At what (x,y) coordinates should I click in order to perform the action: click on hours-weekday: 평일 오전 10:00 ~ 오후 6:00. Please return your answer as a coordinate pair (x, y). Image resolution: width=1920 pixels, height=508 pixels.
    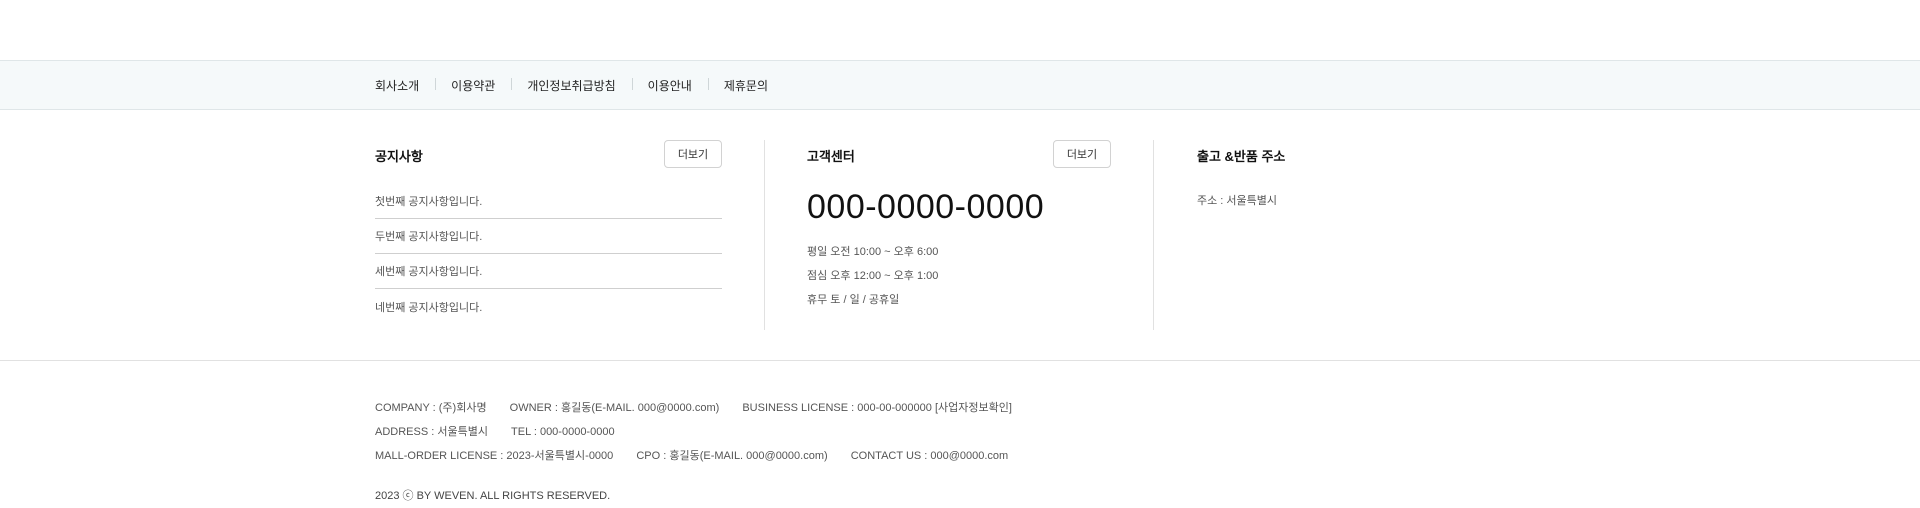
    Looking at the image, I should click on (873, 252).